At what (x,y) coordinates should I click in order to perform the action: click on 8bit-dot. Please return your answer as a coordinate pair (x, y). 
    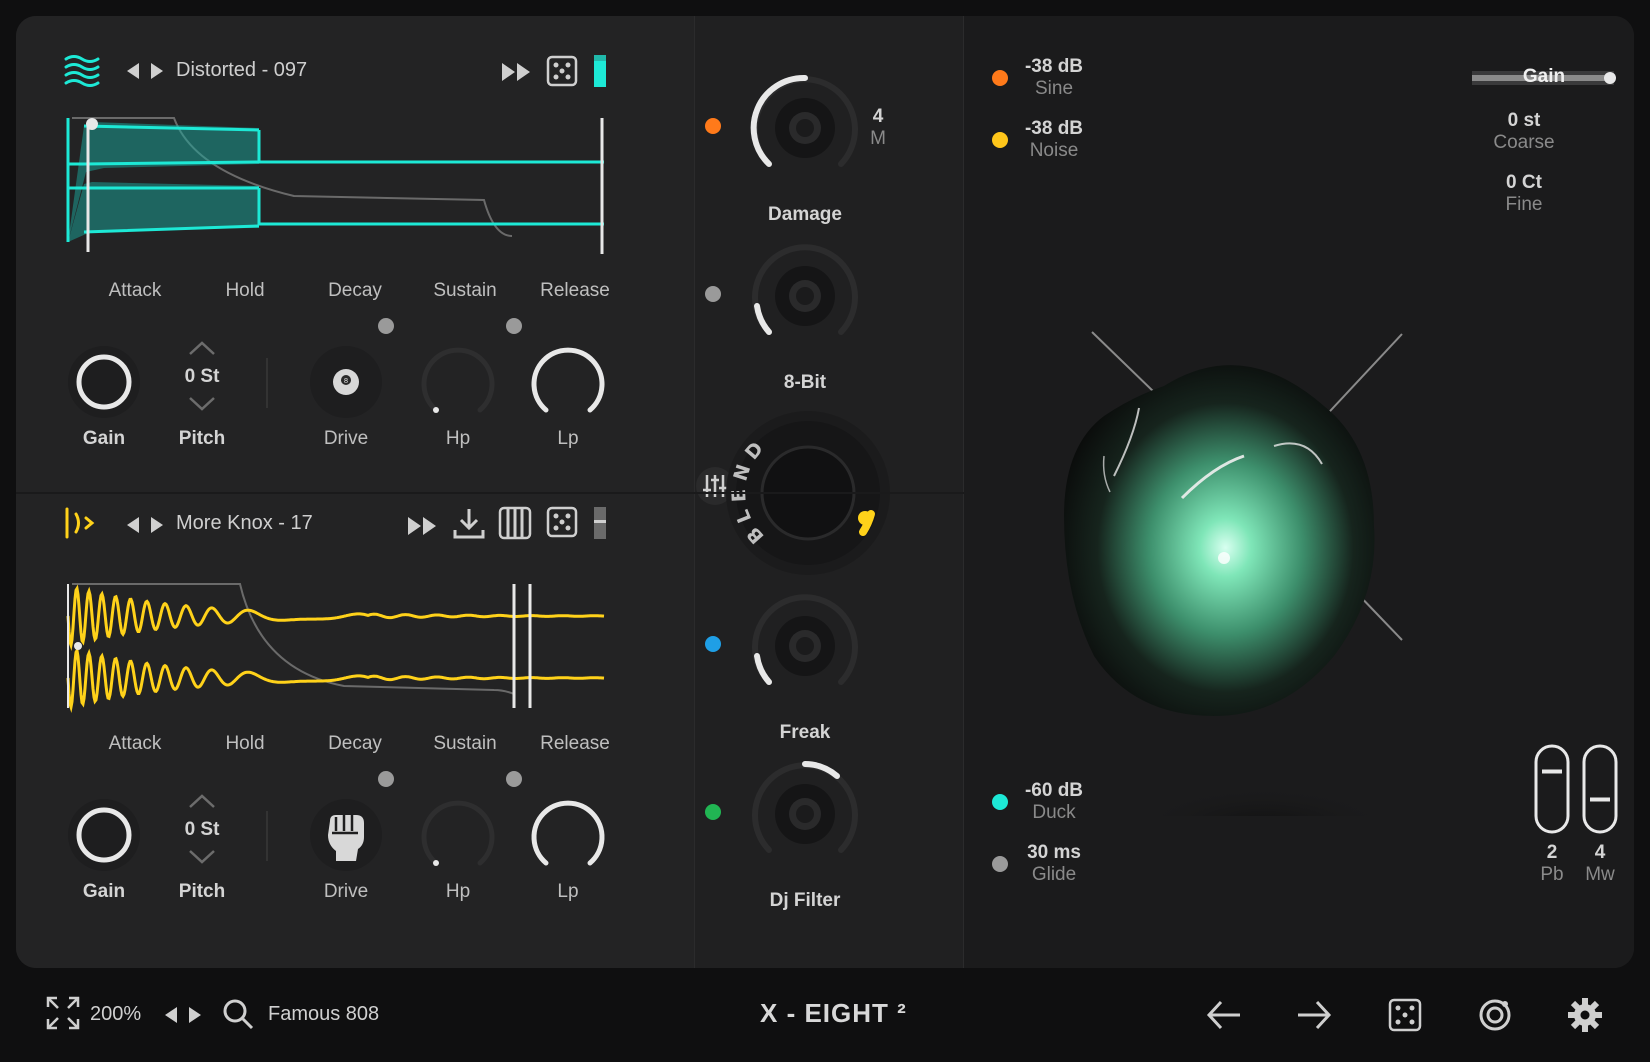
    Looking at the image, I should click on (713, 294).